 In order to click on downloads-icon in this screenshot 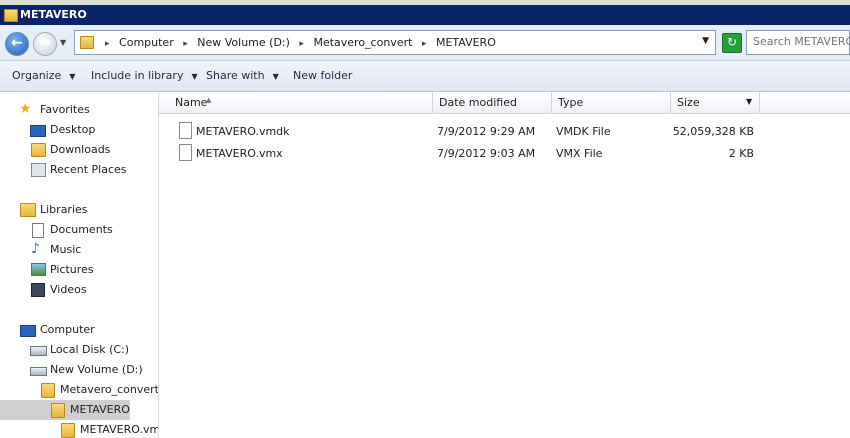, I will do `click(38, 150)`.